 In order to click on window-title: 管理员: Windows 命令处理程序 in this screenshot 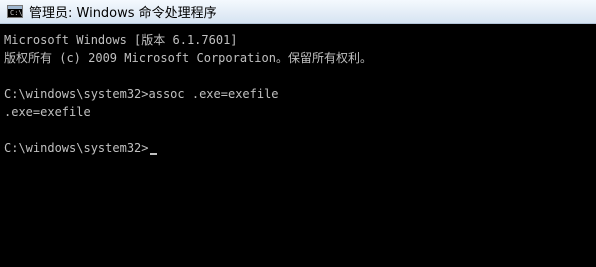, I will do `click(123, 13)`.